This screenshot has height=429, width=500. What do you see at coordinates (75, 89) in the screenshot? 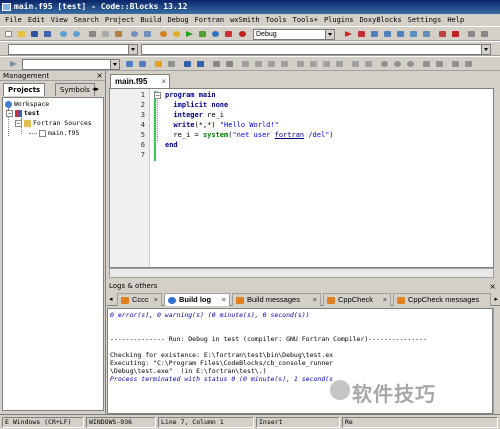
I see `tab-symbols: Symbols` at bounding box center [75, 89].